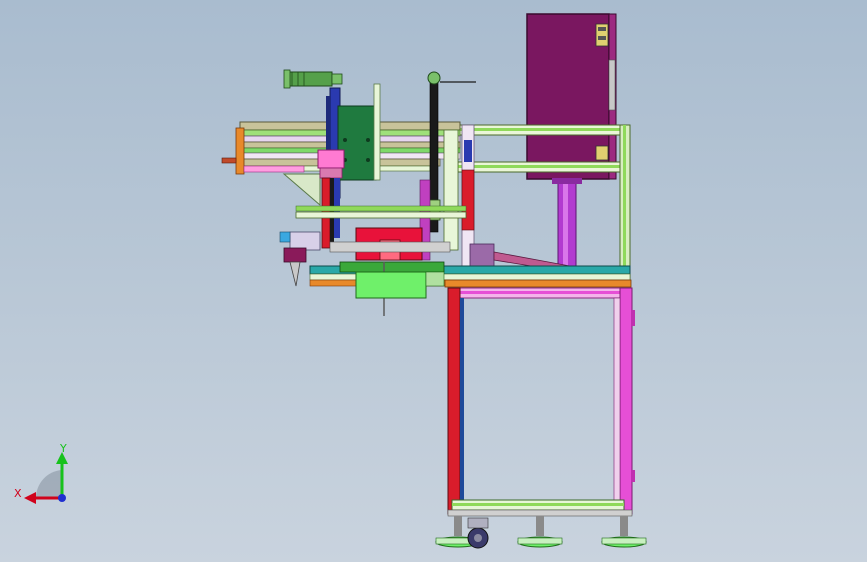 This screenshot has height=562, width=867. What do you see at coordinates (567, 224) in the screenshot?
I see `lift-pillar` at bounding box center [567, 224].